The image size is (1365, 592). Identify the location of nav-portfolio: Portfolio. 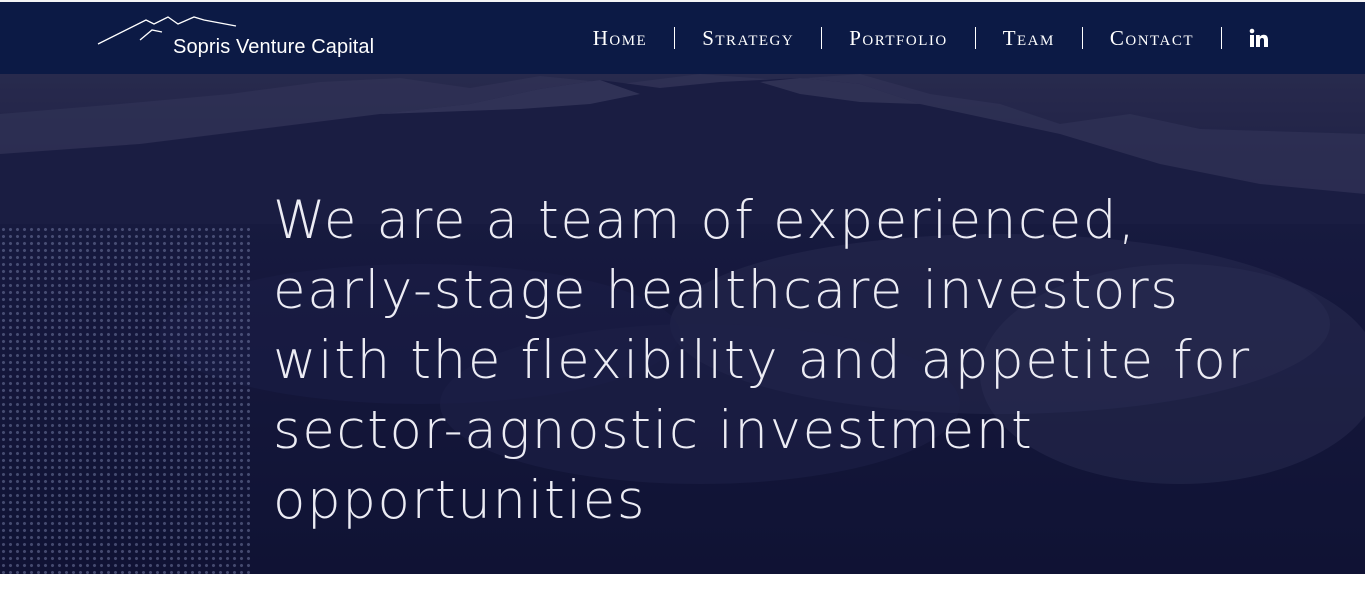
(898, 38).